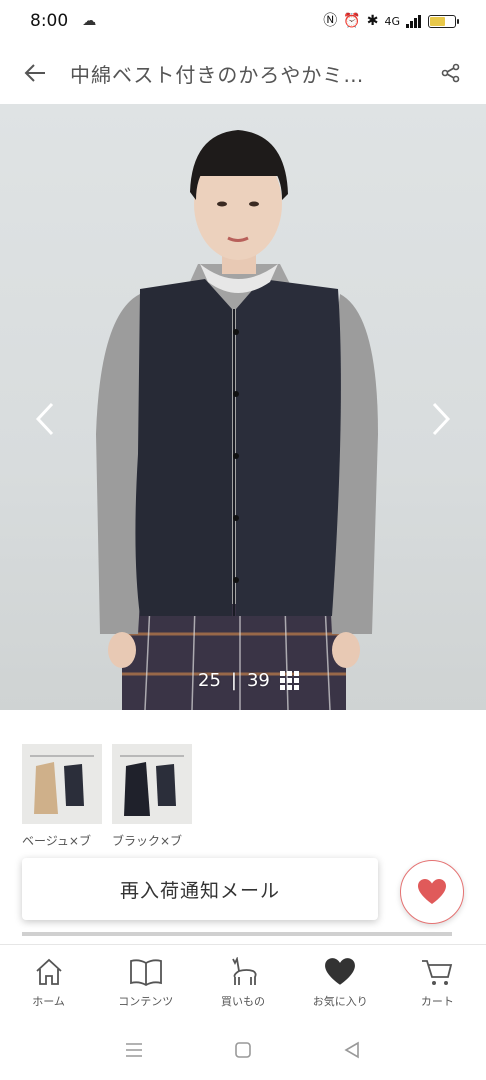 Image resolution: width=486 pixels, height=1080 pixels. What do you see at coordinates (48, 1001) in the screenshot?
I see `nav-home-label: ホーム` at bounding box center [48, 1001].